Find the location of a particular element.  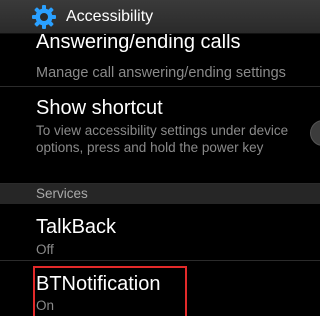

show-shortcut-title: Show shortcut is located at coordinates (99, 108).